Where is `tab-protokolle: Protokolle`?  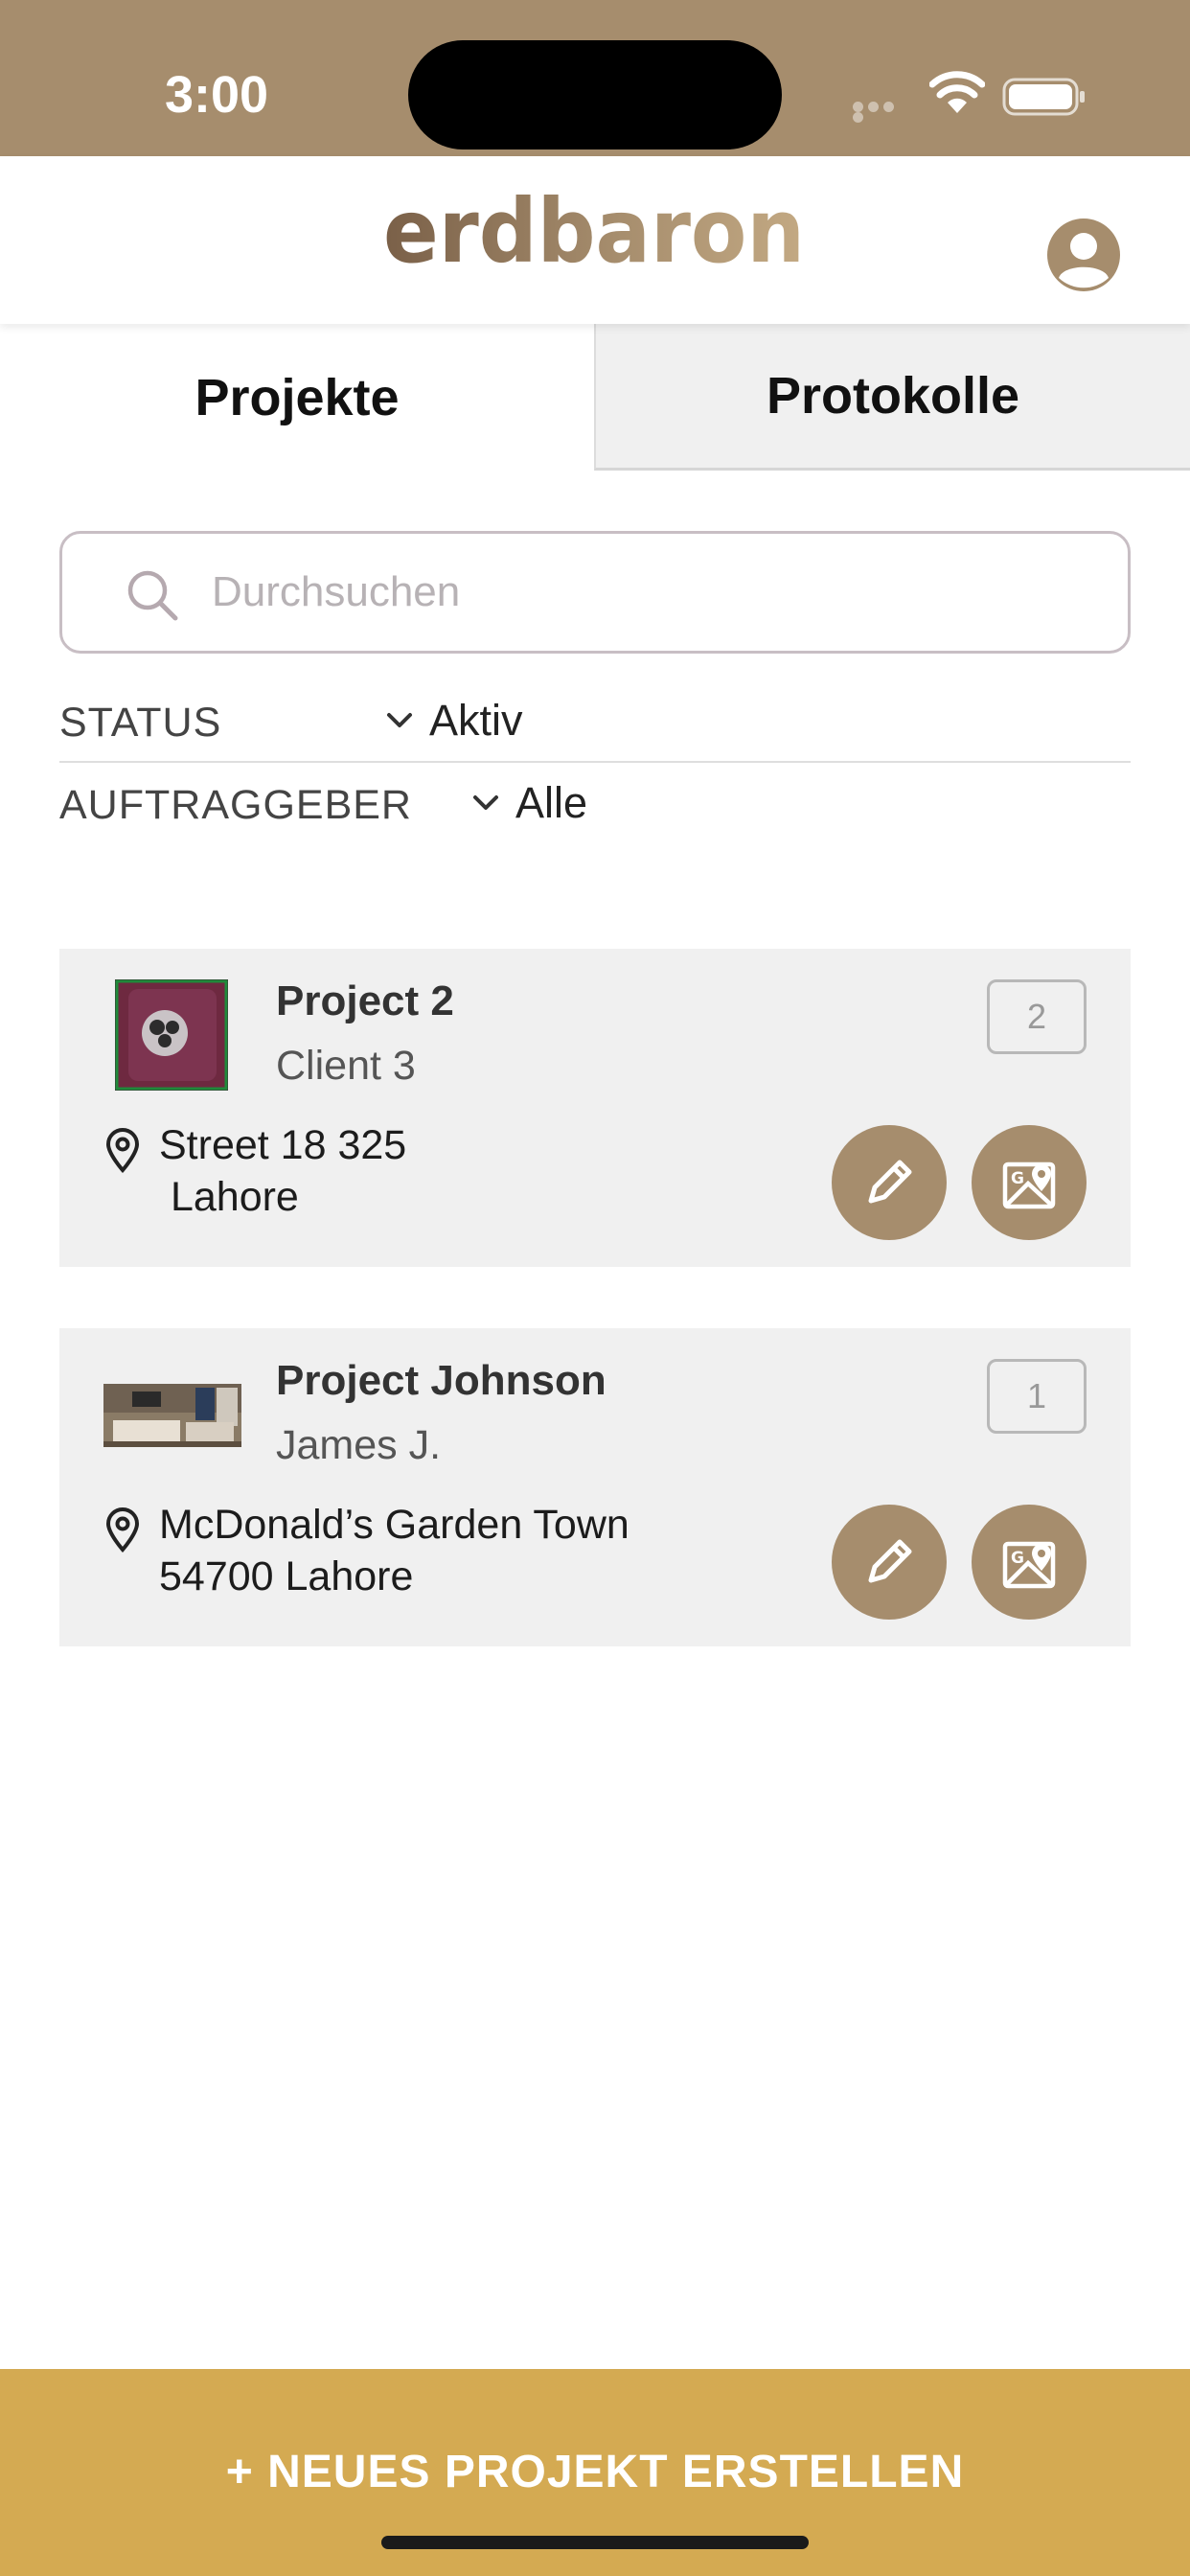 tab-protokolle: Protokolle is located at coordinates (892, 397).